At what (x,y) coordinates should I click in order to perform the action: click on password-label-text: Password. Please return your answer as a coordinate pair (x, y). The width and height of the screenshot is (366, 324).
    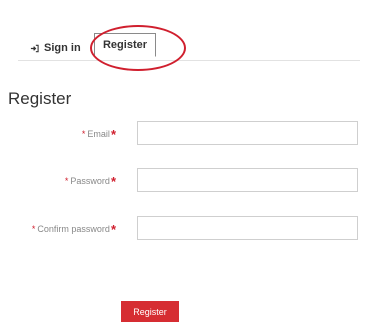
    Looking at the image, I should click on (90, 181).